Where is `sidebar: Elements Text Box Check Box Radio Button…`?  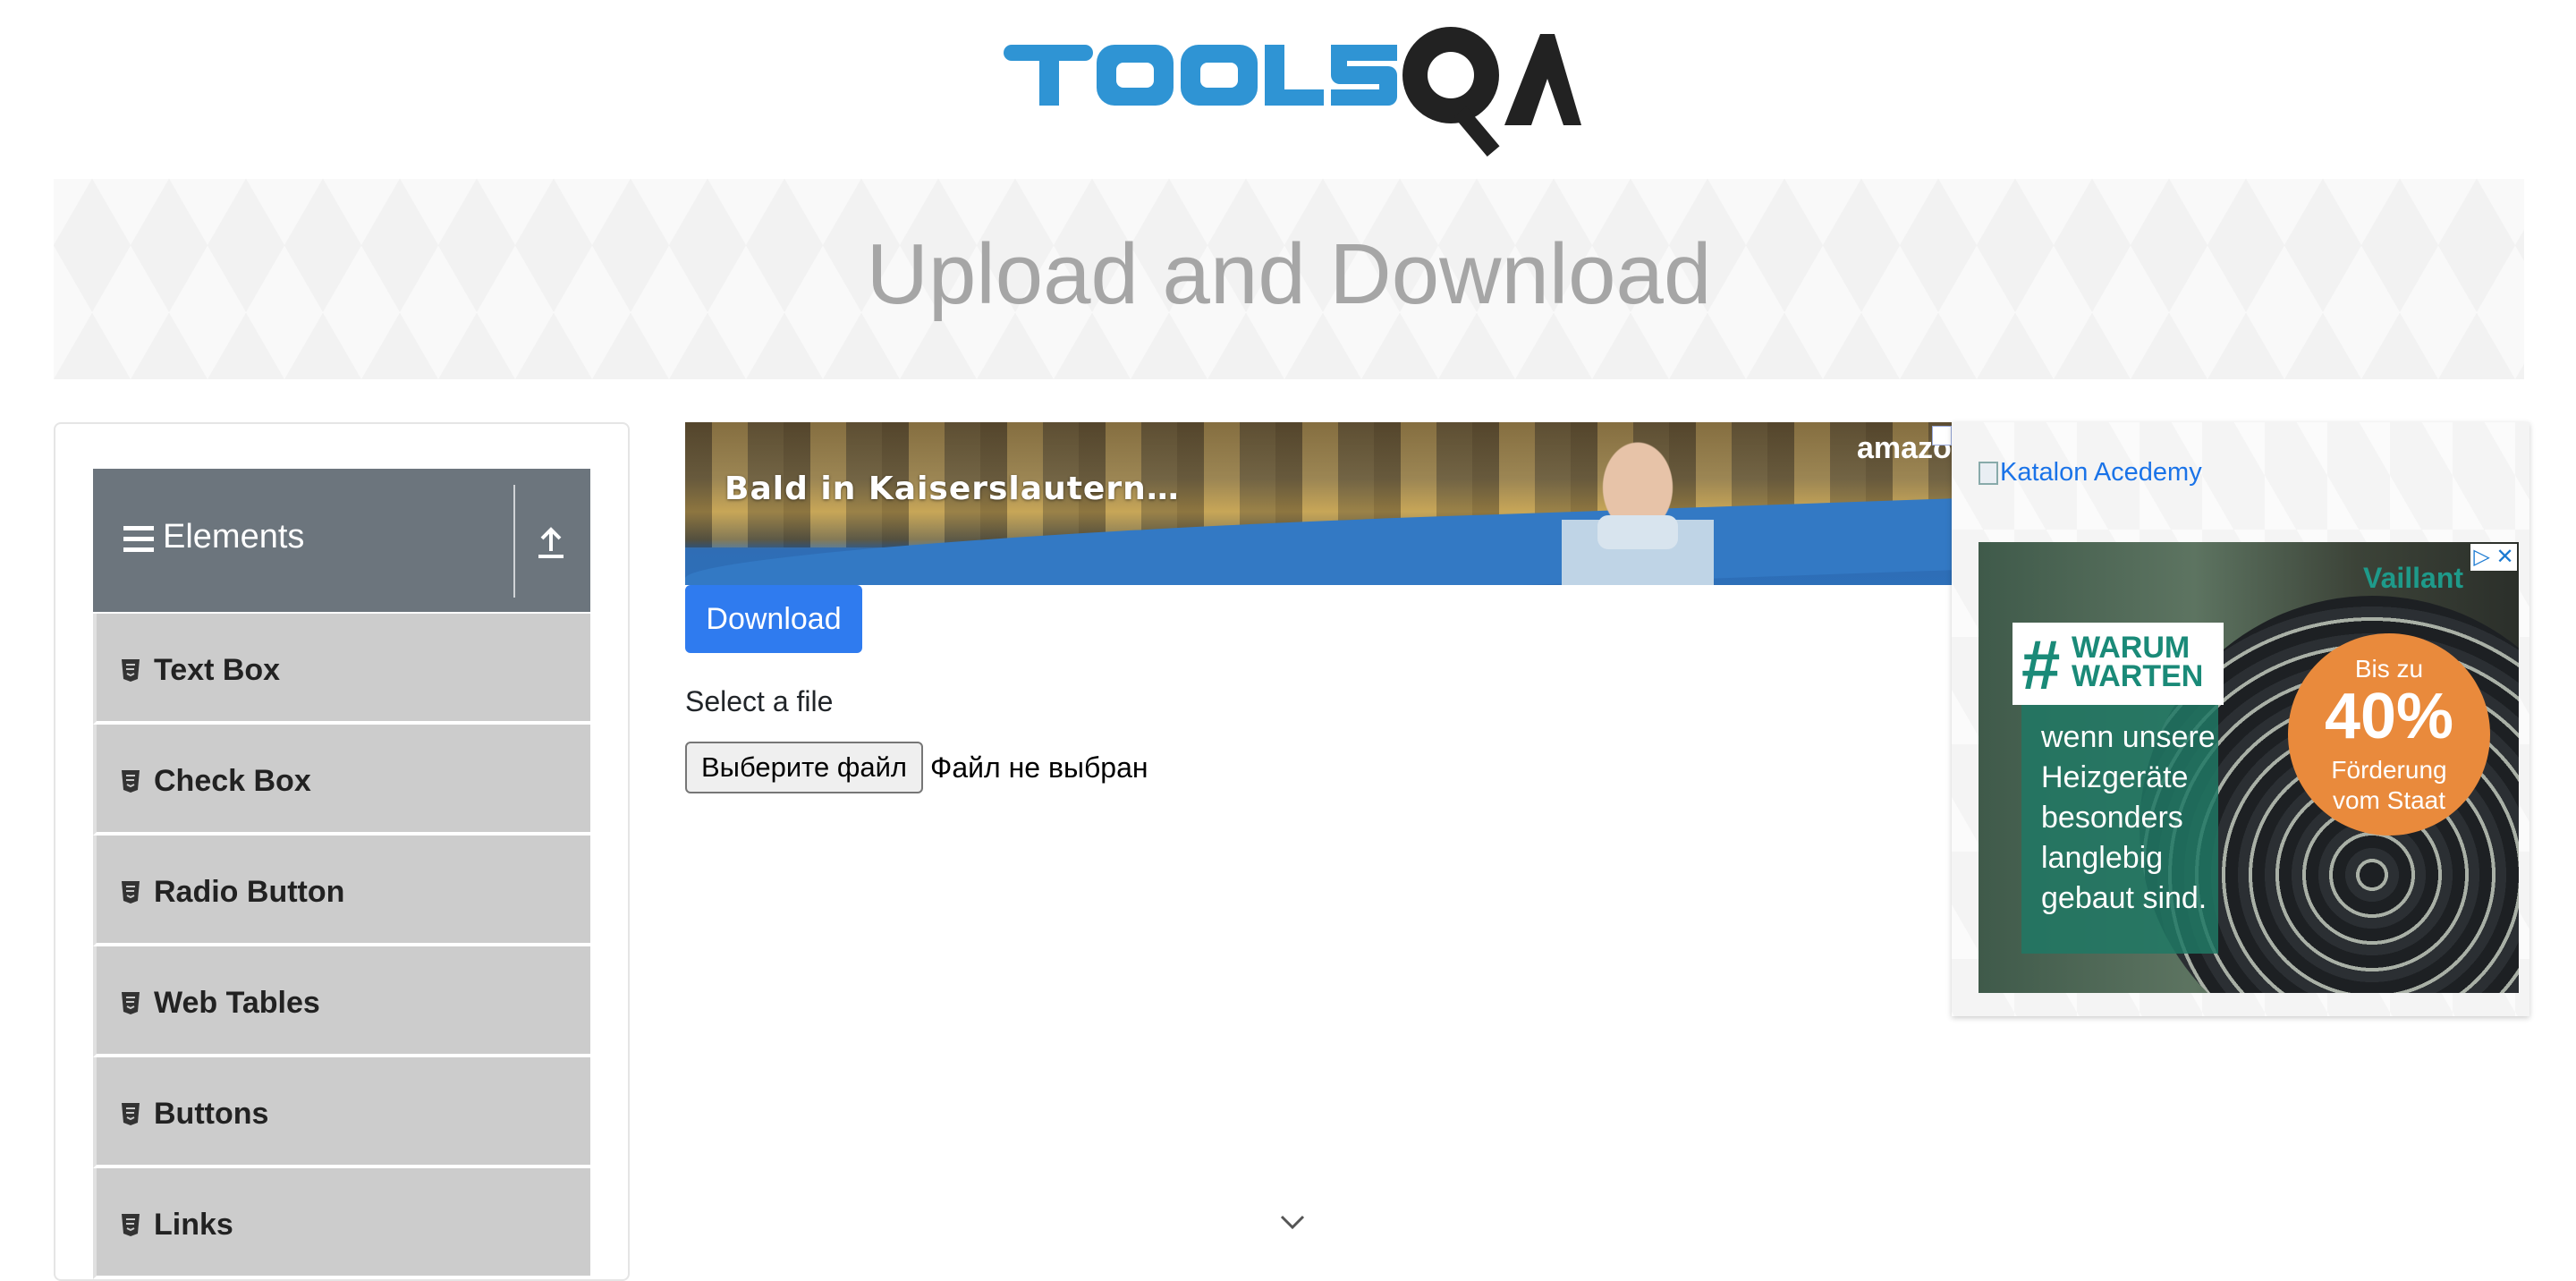
sidebar: Elements Text Box Check Box Radio Button… is located at coordinates (342, 851).